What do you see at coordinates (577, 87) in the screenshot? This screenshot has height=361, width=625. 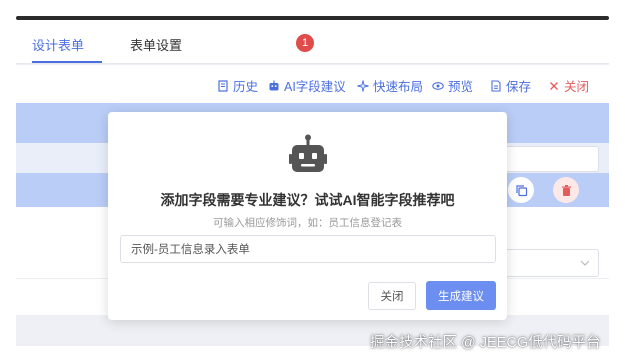 I see `close-label: 关闭` at bounding box center [577, 87].